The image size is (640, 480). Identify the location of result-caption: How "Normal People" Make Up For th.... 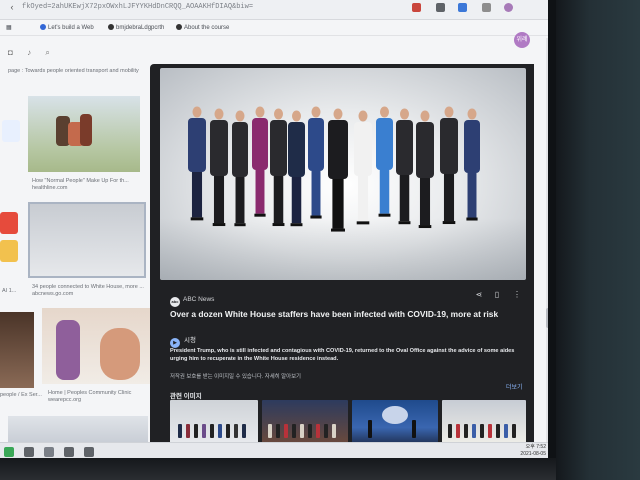
(80, 181).